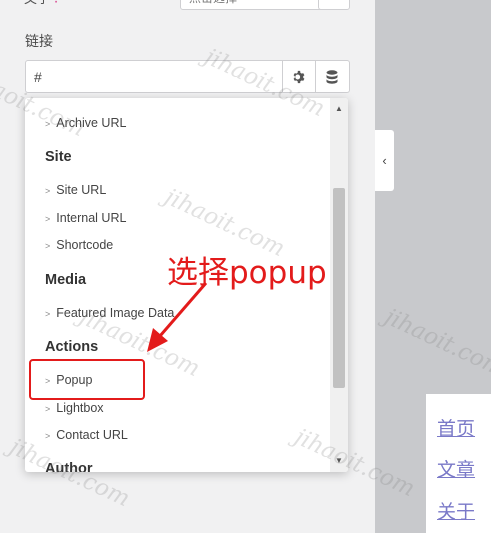 The width and height of the screenshot is (491, 533). Describe the element at coordinates (154, 76) in the screenshot. I see `link-input` at that location.